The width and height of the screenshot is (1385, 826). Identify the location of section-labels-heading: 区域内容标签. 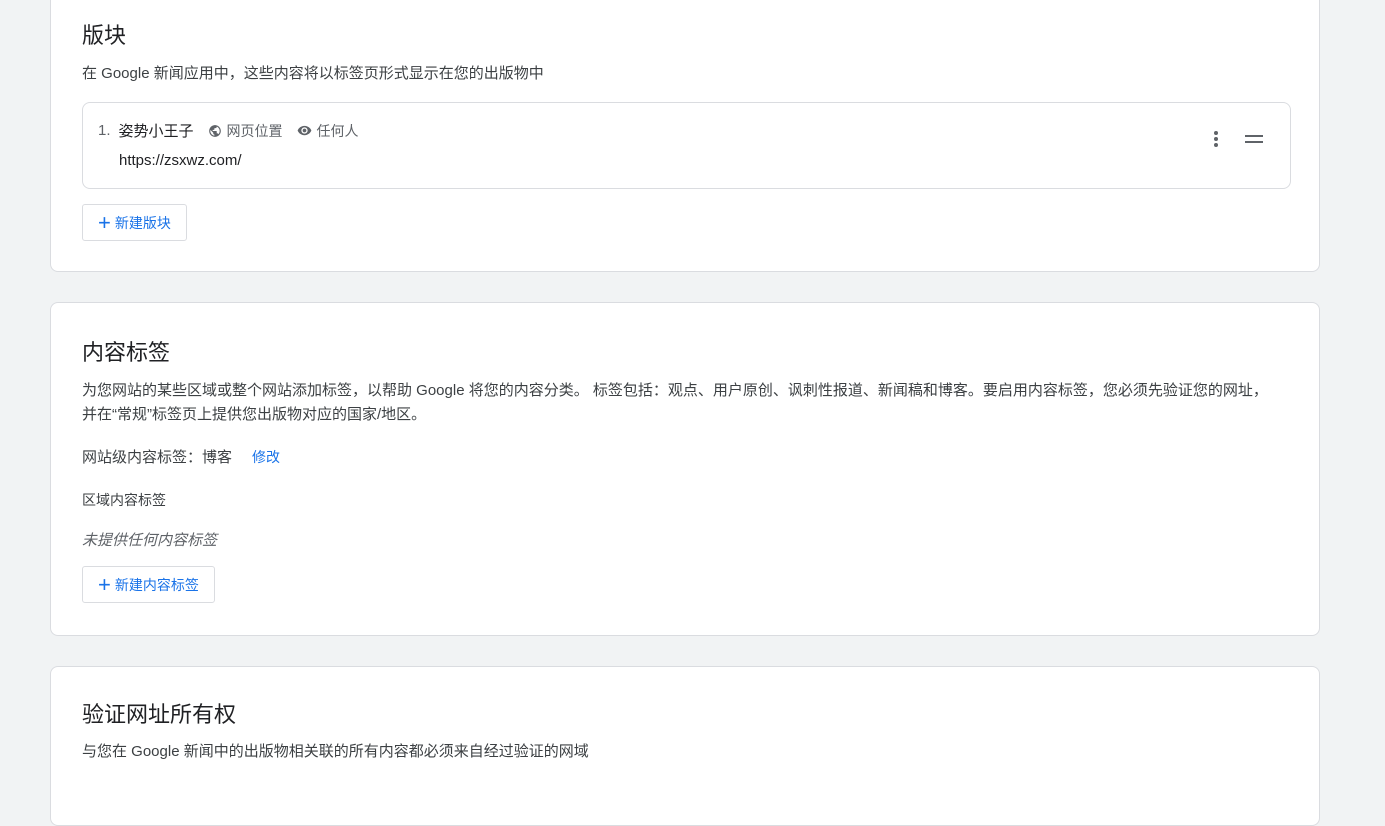
(124, 500).